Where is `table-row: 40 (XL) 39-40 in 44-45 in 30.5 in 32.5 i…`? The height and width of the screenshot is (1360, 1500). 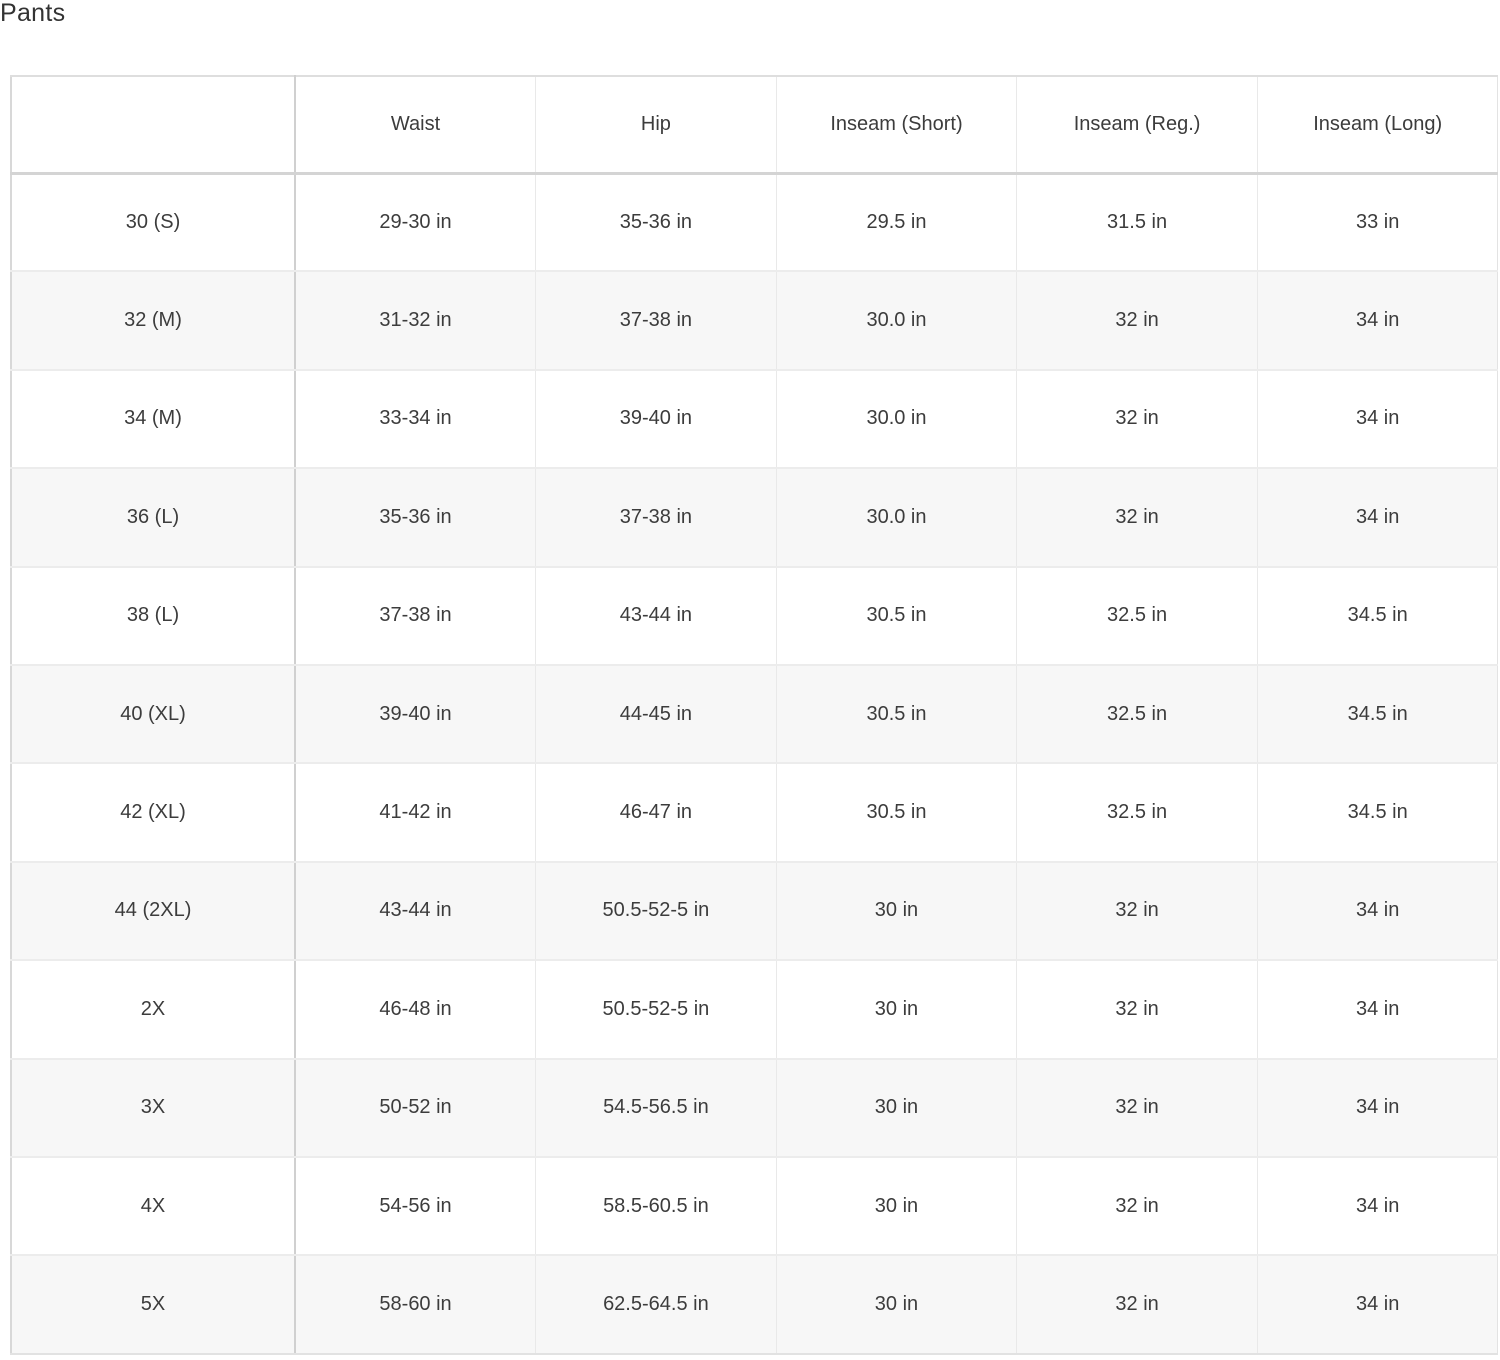
table-row: 40 (XL) 39-40 in 44-45 in 30.5 in 32.5 i… is located at coordinates (754, 714).